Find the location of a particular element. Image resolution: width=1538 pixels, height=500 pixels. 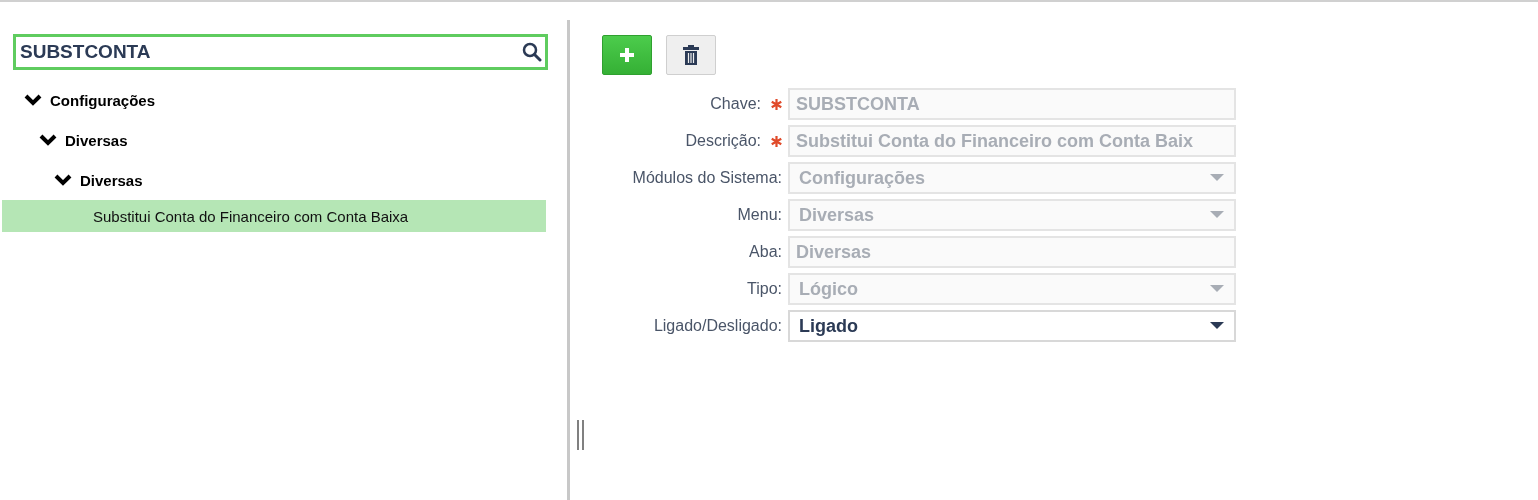

delete-button is located at coordinates (691, 55).